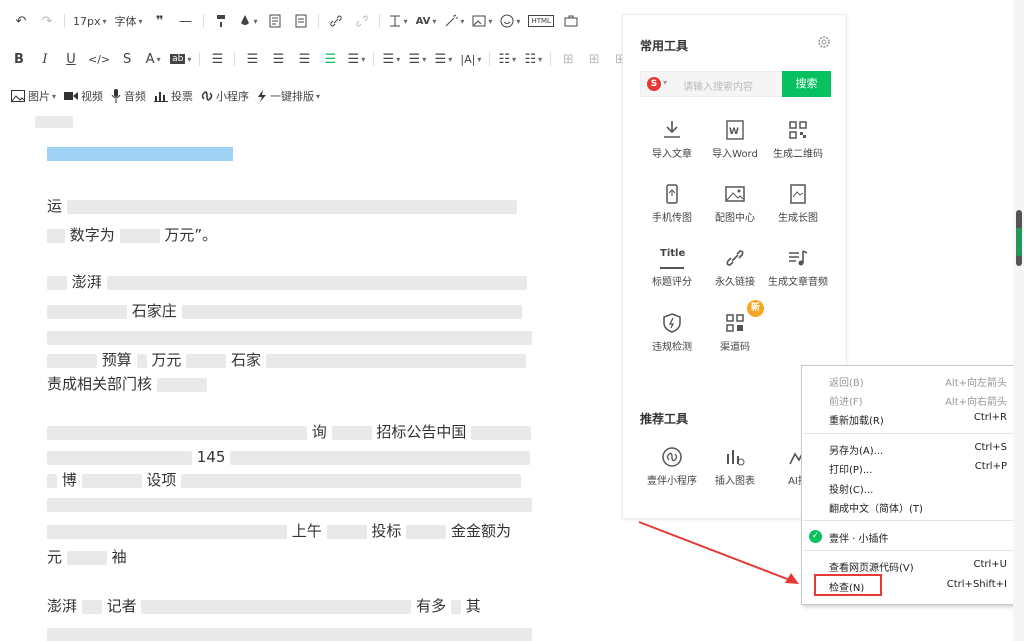 The width and height of the screenshot is (1024, 641). What do you see at coordinates (718, 85) in the screenshot?
I see `search-input: 请输入搜索内容` at bounding box center [718, 85].